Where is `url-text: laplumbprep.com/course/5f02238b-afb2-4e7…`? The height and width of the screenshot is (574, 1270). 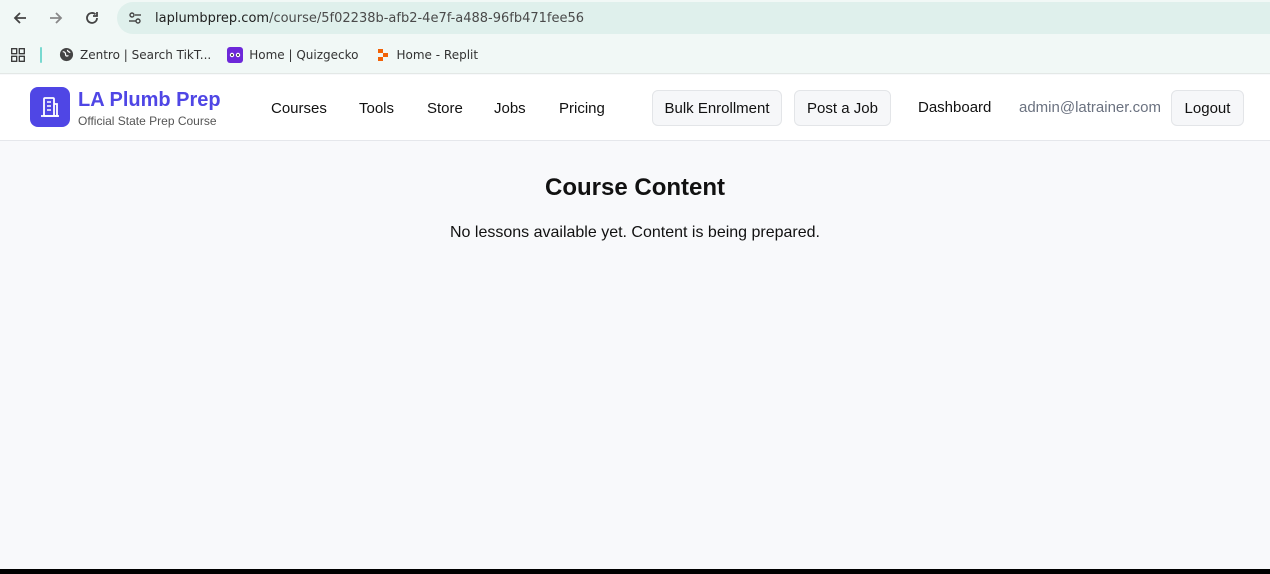
url-text: laplumbprep.com/course/5f02238b-afb2-4e7… is located at coordinates (369, 18).